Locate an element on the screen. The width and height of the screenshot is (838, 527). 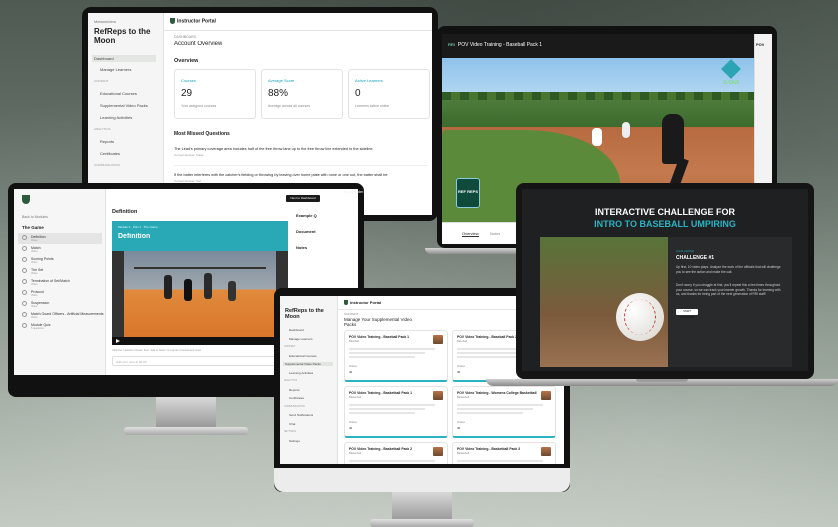
sidebar-section-heading: CONTENT is located at coordinates (101, 81).